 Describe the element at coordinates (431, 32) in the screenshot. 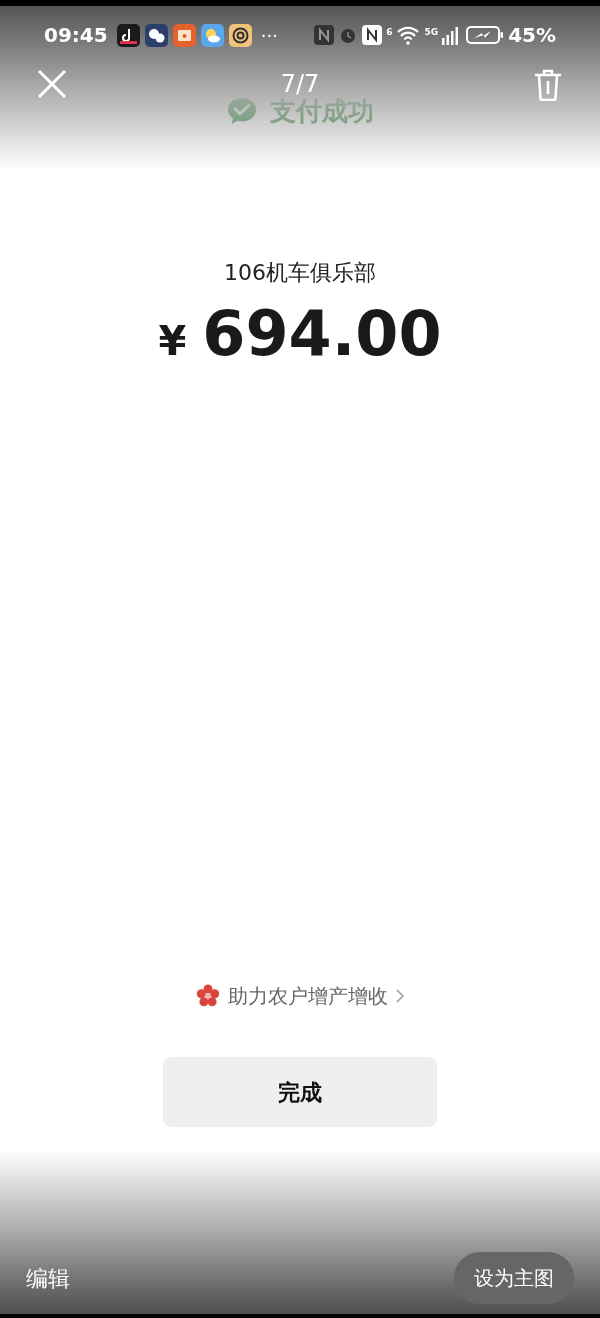

I see `network-type: 5G` at that location.